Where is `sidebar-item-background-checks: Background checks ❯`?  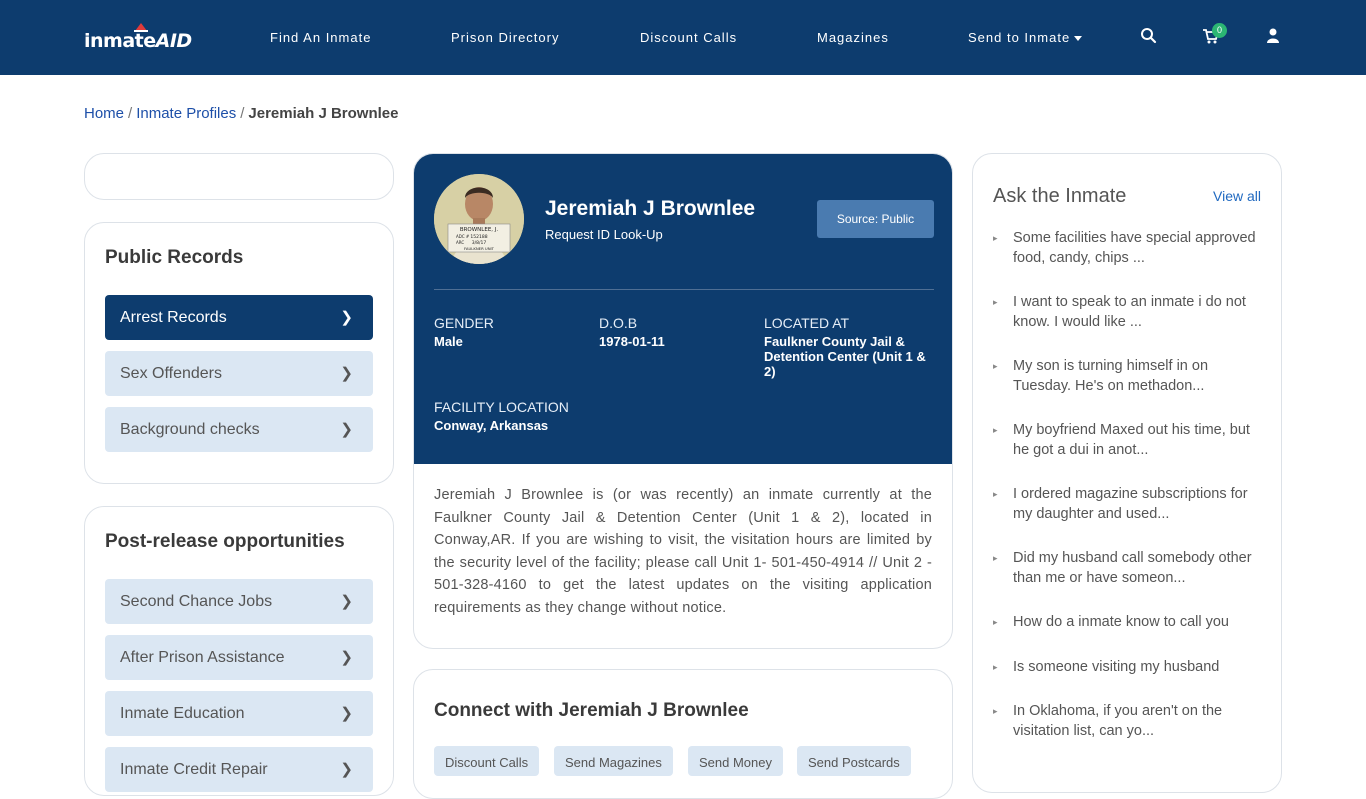 sidebar-item-background-checks: Background checks ❯ is located at coordinates (239, 429).